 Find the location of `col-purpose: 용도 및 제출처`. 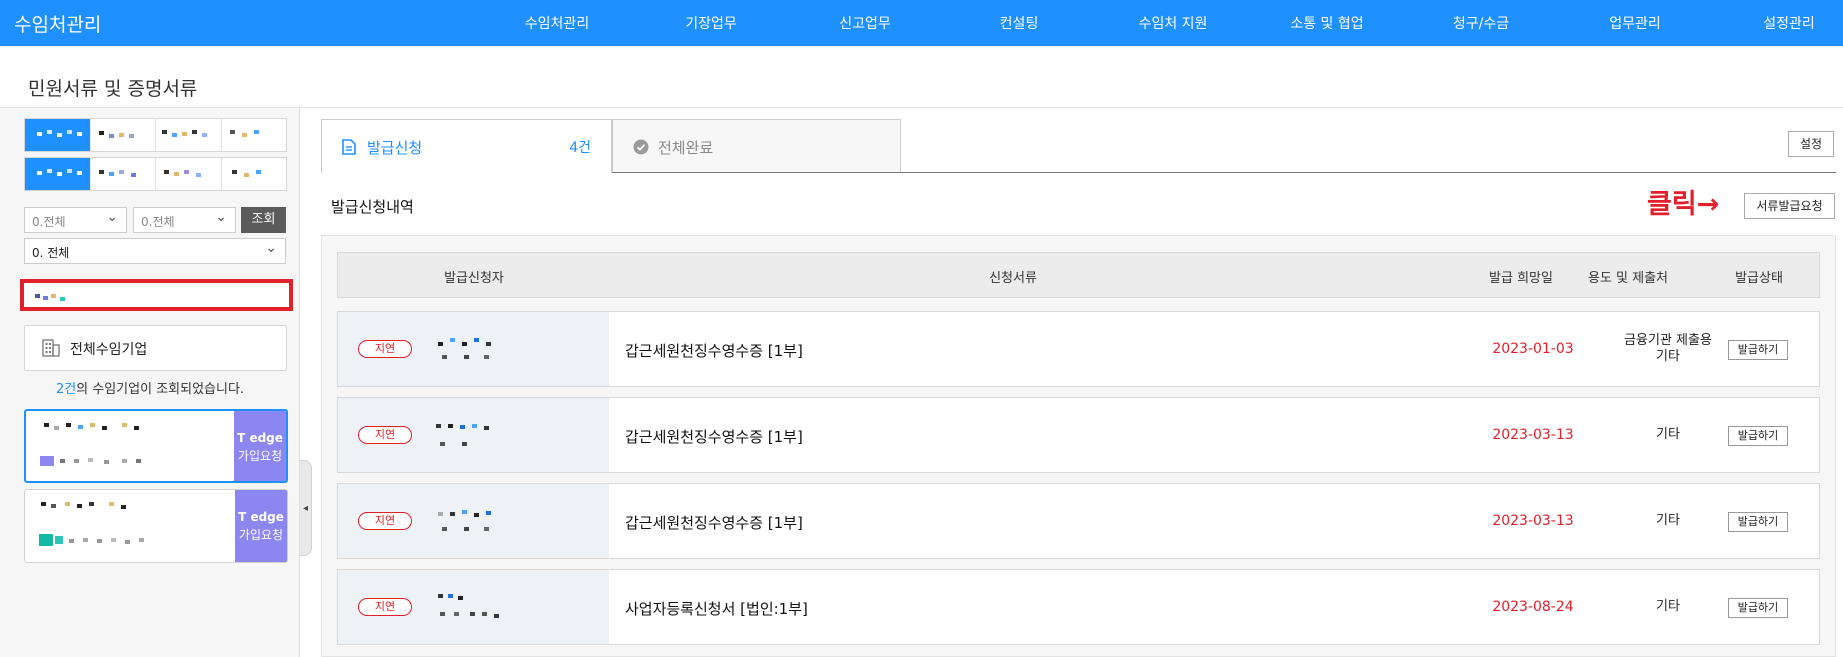

col-purpose: 용도 및 제출처 is located at coordinates (1628, 278).